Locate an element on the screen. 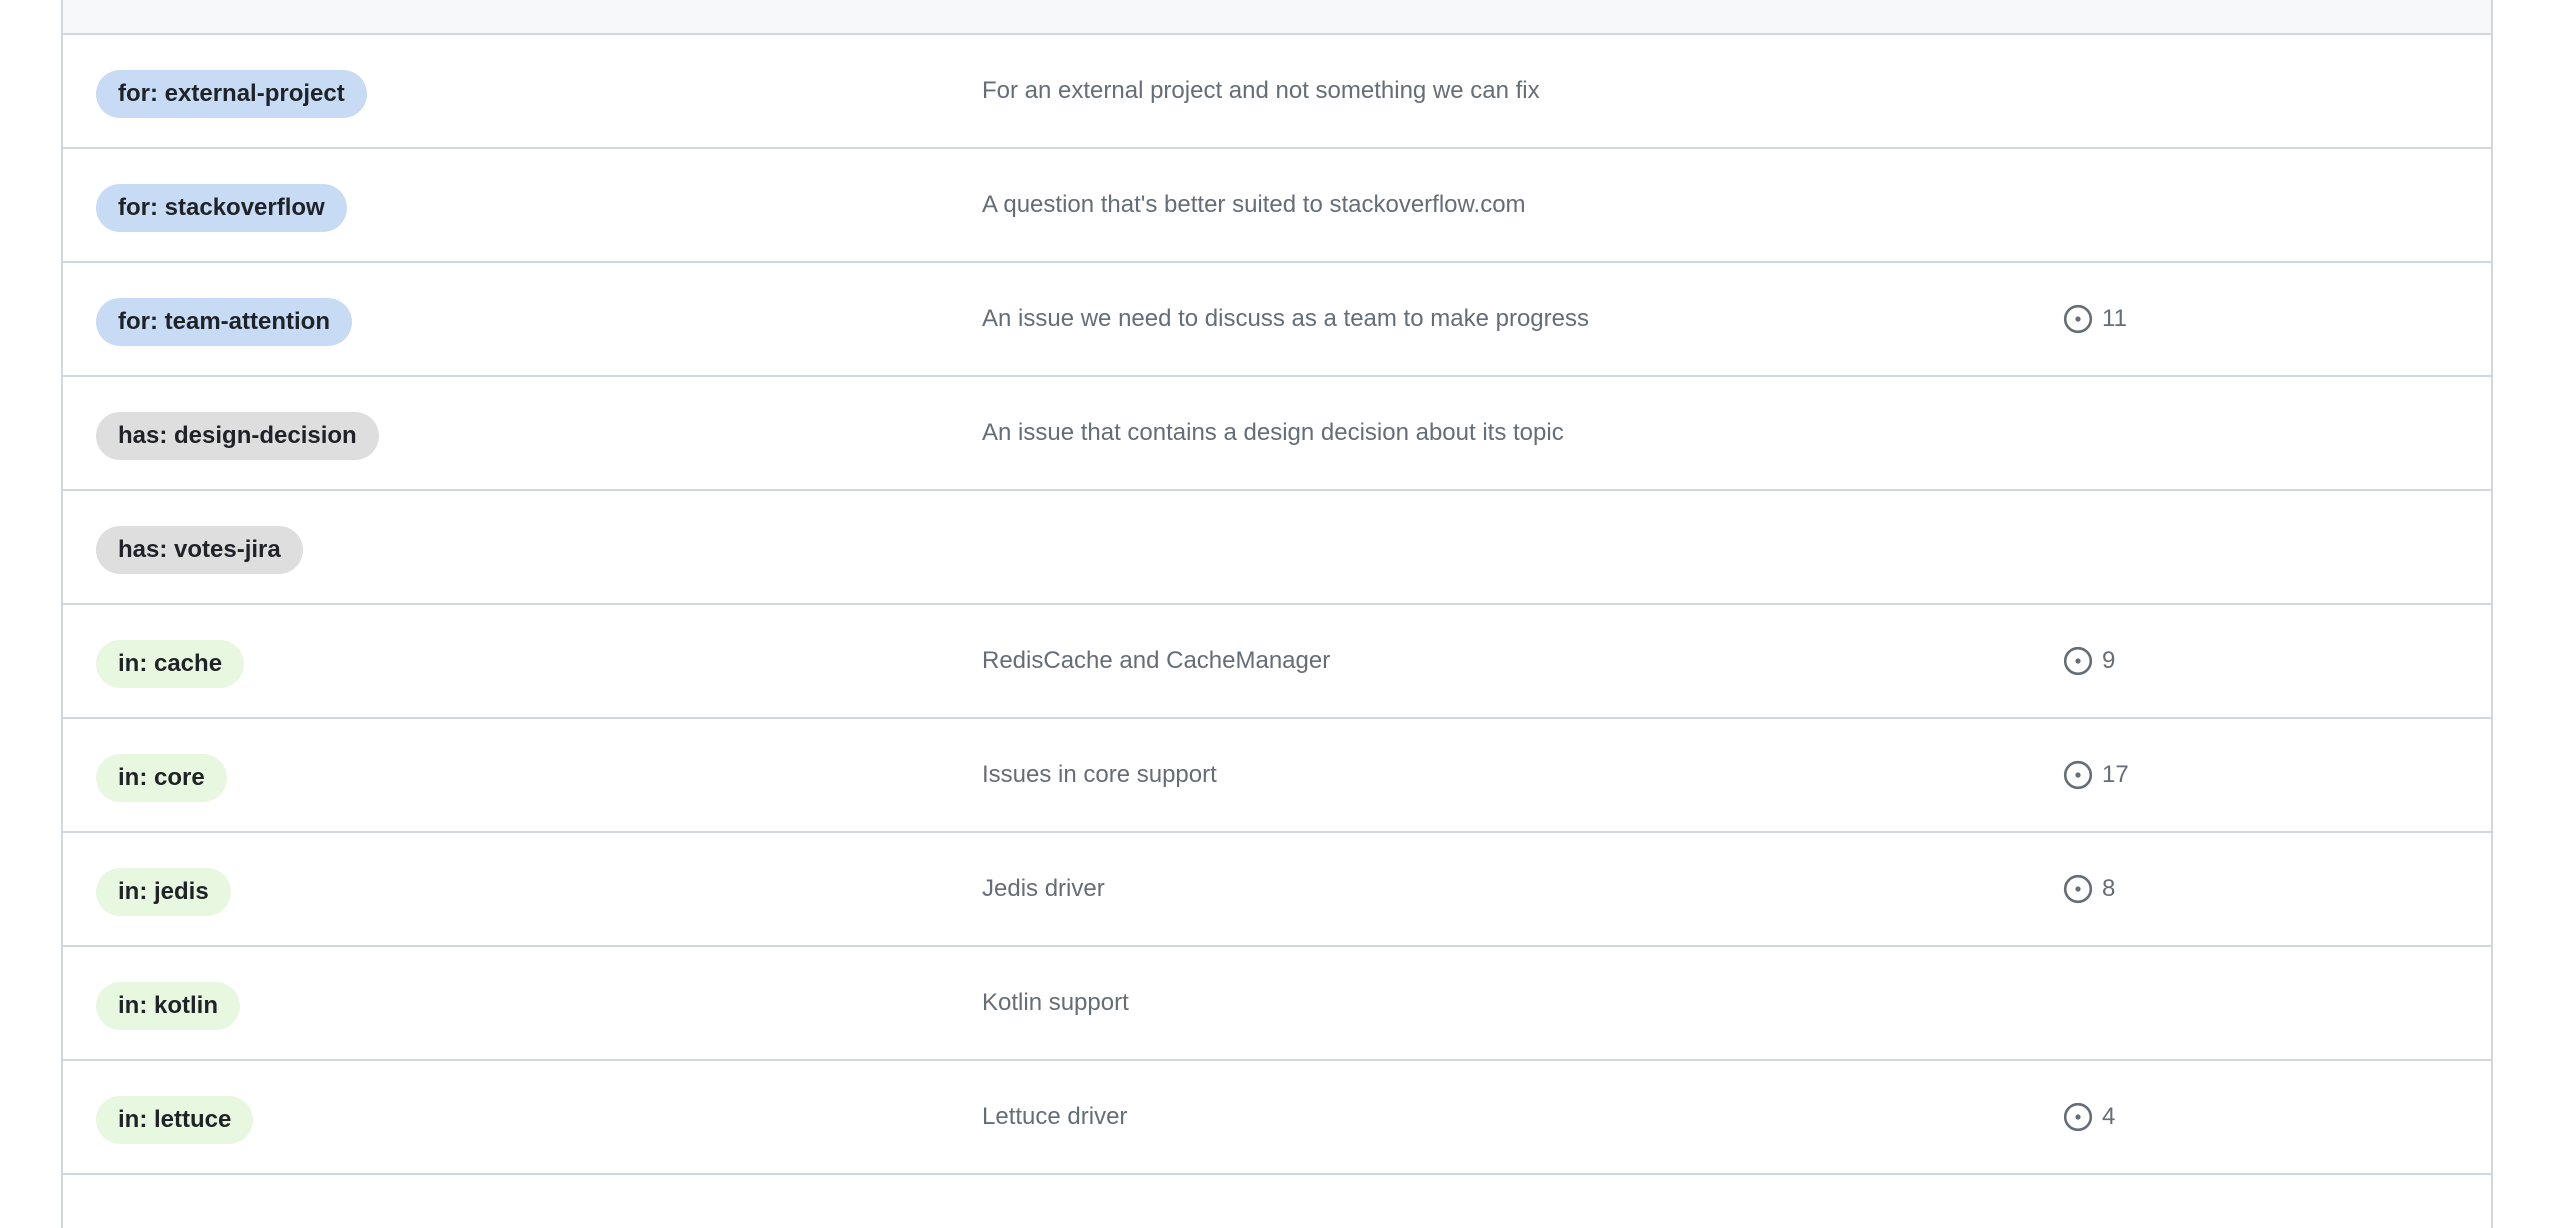 The height and width of the screenshot is (1228, 2555). open-issues-link: 9 is located at coordinates (2088, 661).